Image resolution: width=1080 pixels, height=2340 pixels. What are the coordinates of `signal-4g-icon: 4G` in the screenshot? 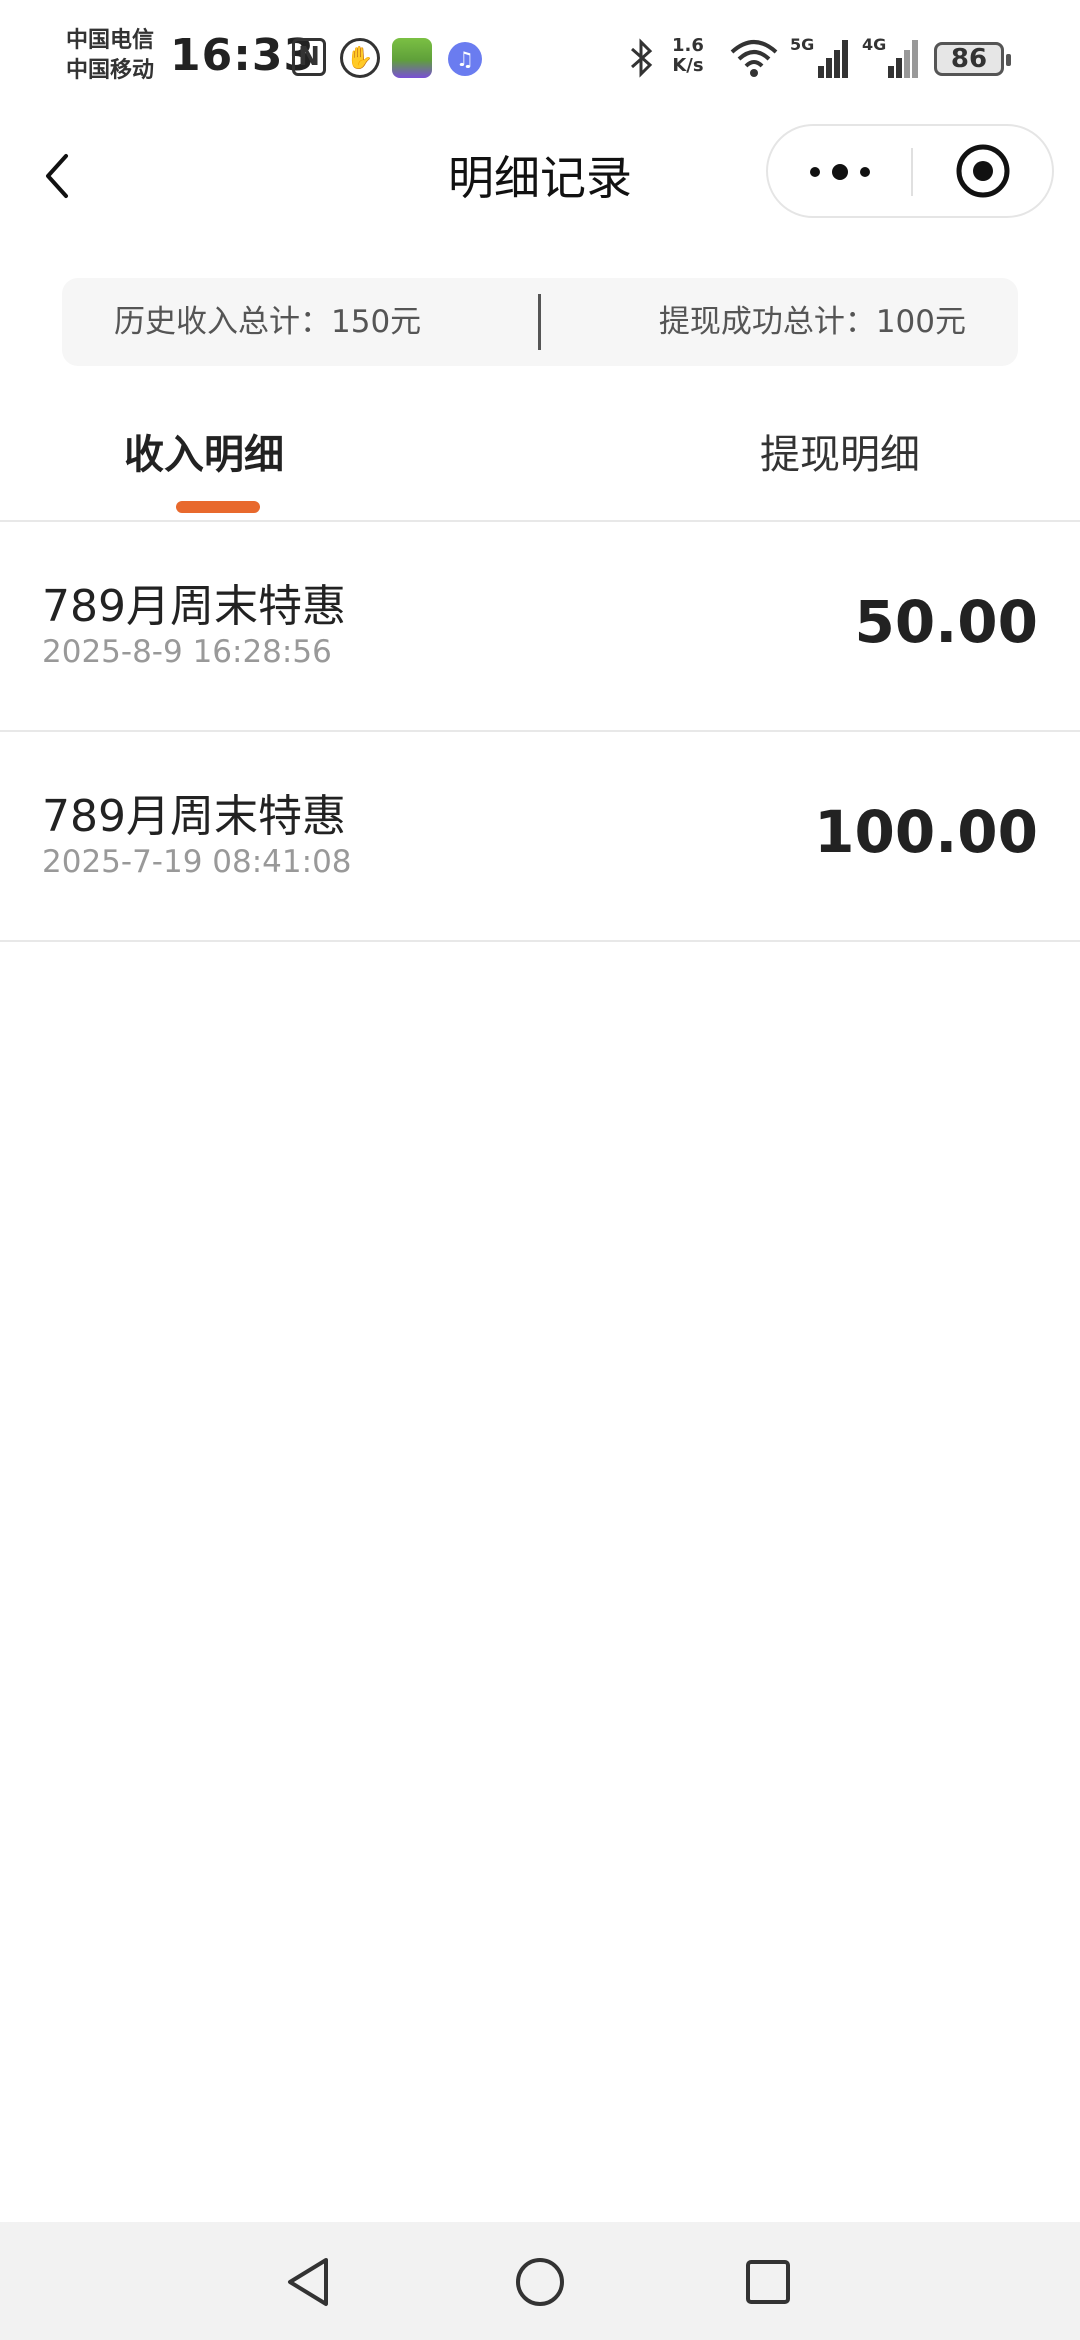 It's located at (892, 57).